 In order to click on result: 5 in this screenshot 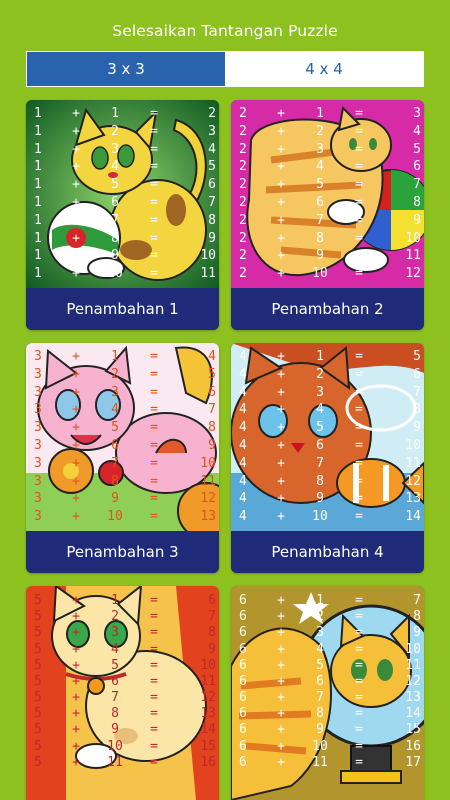, I will do `click(417, 149)`.